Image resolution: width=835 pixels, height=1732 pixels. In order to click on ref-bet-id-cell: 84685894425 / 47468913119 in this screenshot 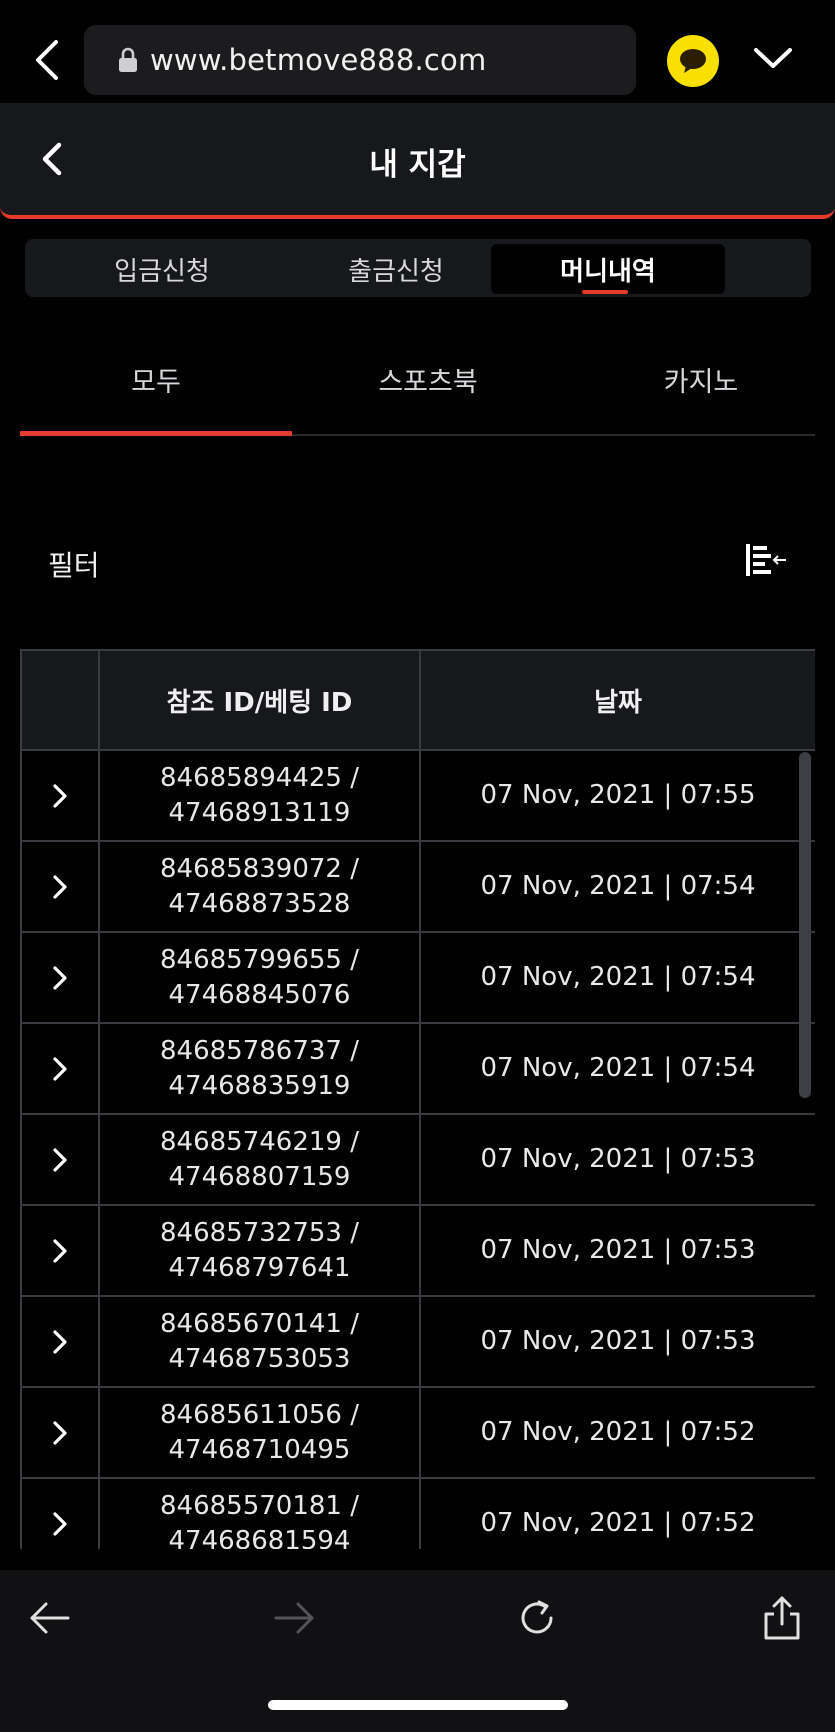, I will do `click(259, 795)`.